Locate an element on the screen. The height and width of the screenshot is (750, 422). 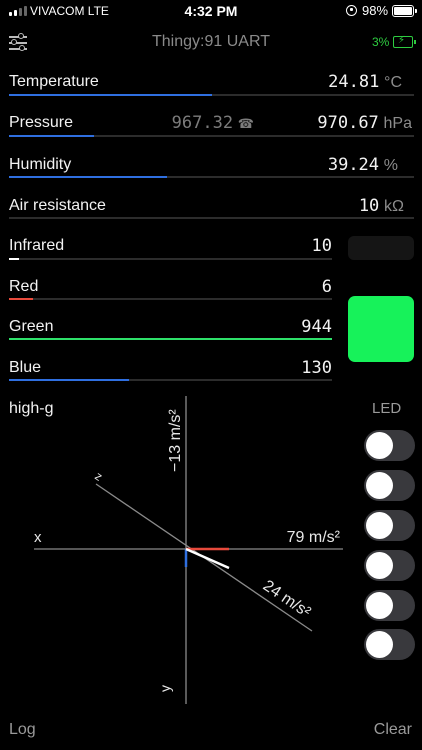
z-value-label: 24 m/s² is located at coordinates (287, 599).